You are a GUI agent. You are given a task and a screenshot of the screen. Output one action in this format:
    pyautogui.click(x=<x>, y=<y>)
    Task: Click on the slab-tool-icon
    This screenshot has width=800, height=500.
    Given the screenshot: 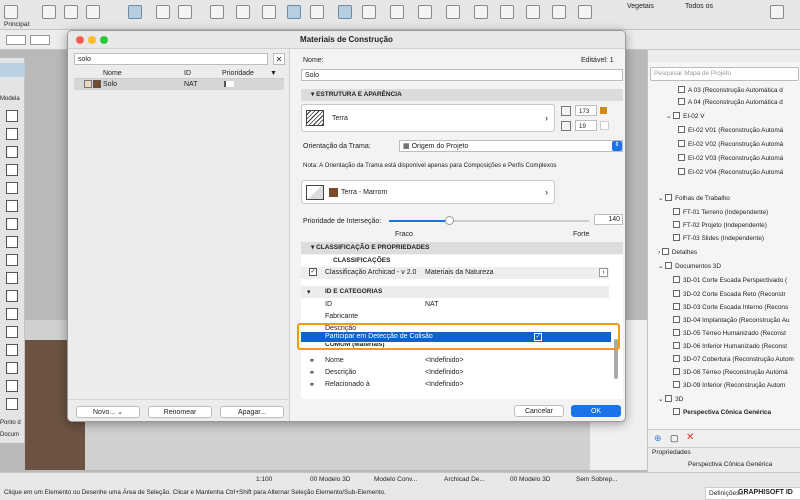 What is the action you would take?
    pyautogui.click(x=12, y=170)
    